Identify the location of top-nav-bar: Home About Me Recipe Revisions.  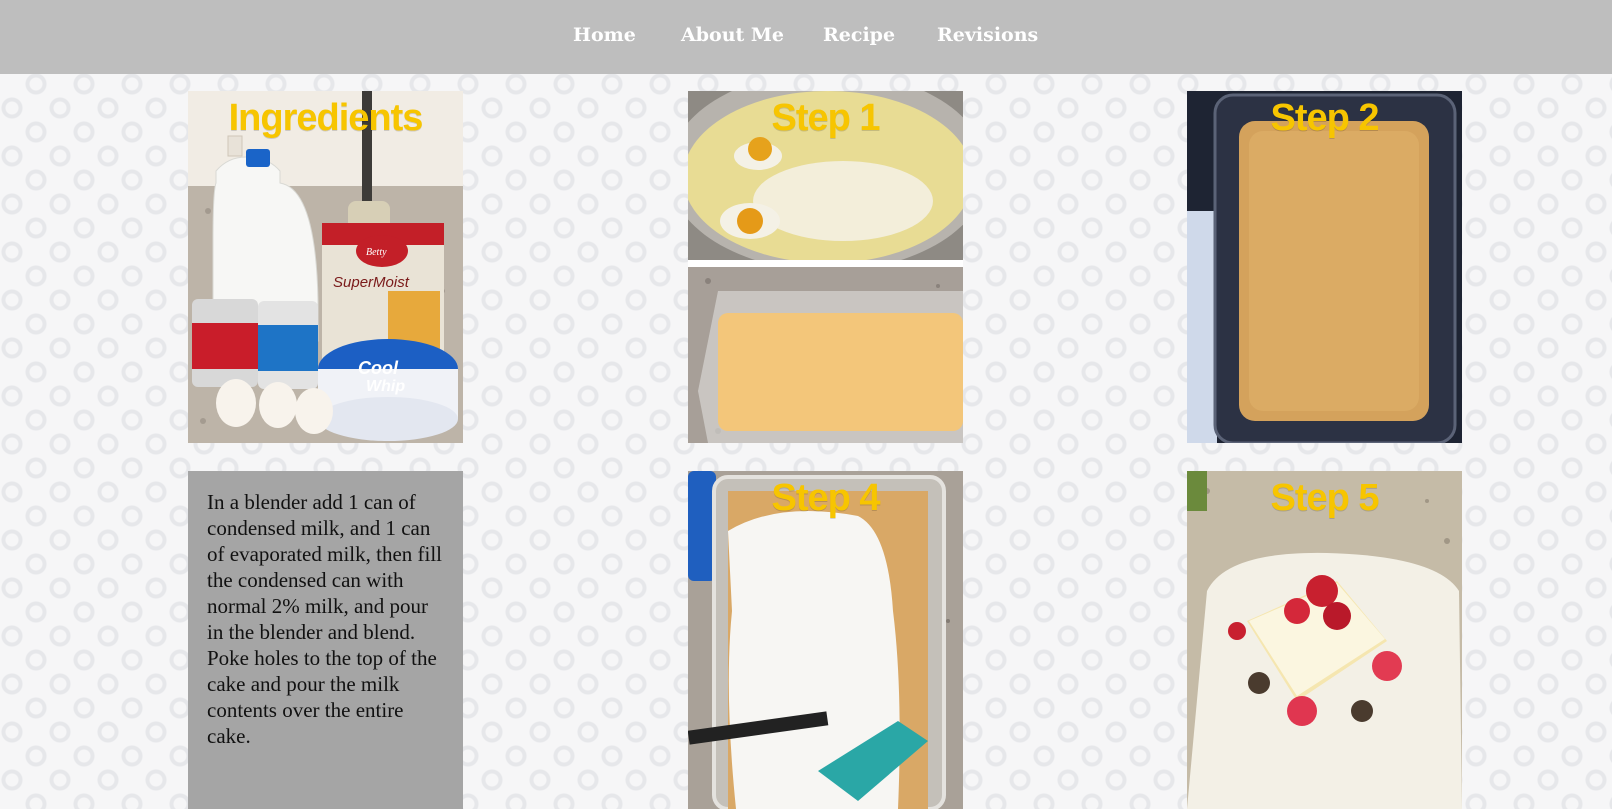
(806, 37).